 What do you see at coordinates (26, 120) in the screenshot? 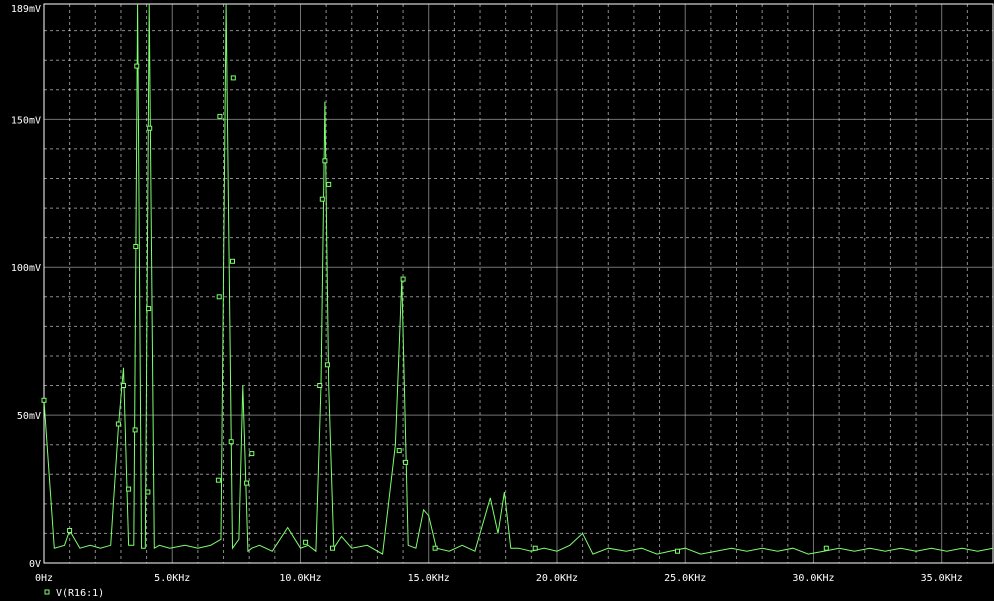
I see `y-tick-label: 150mV` at bounding box center [26, 120].